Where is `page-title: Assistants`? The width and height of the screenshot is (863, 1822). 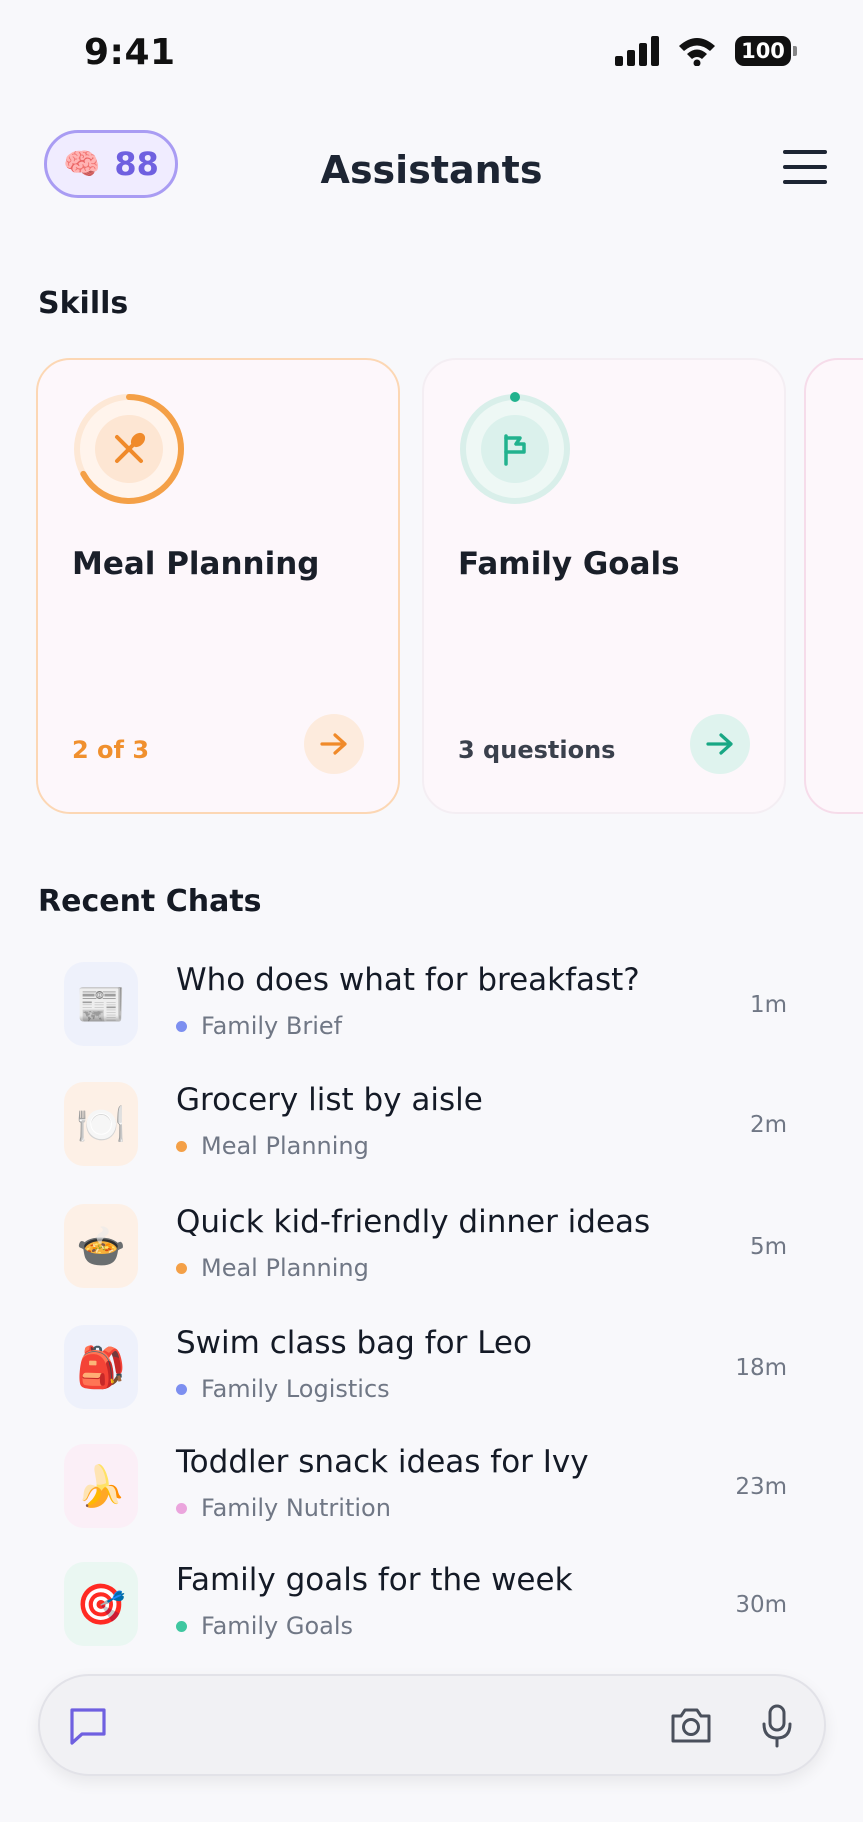
page-title: Assistants is located at coordinates (431, 170).